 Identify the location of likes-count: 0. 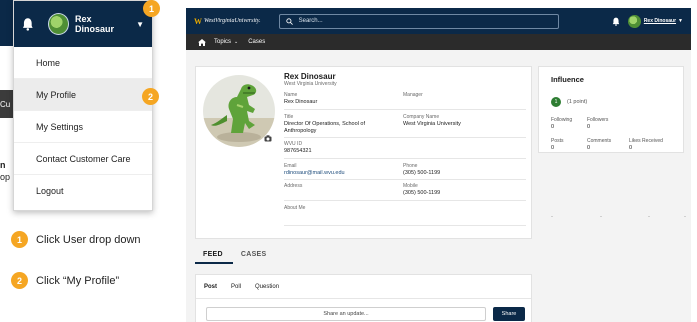
(631, 148).